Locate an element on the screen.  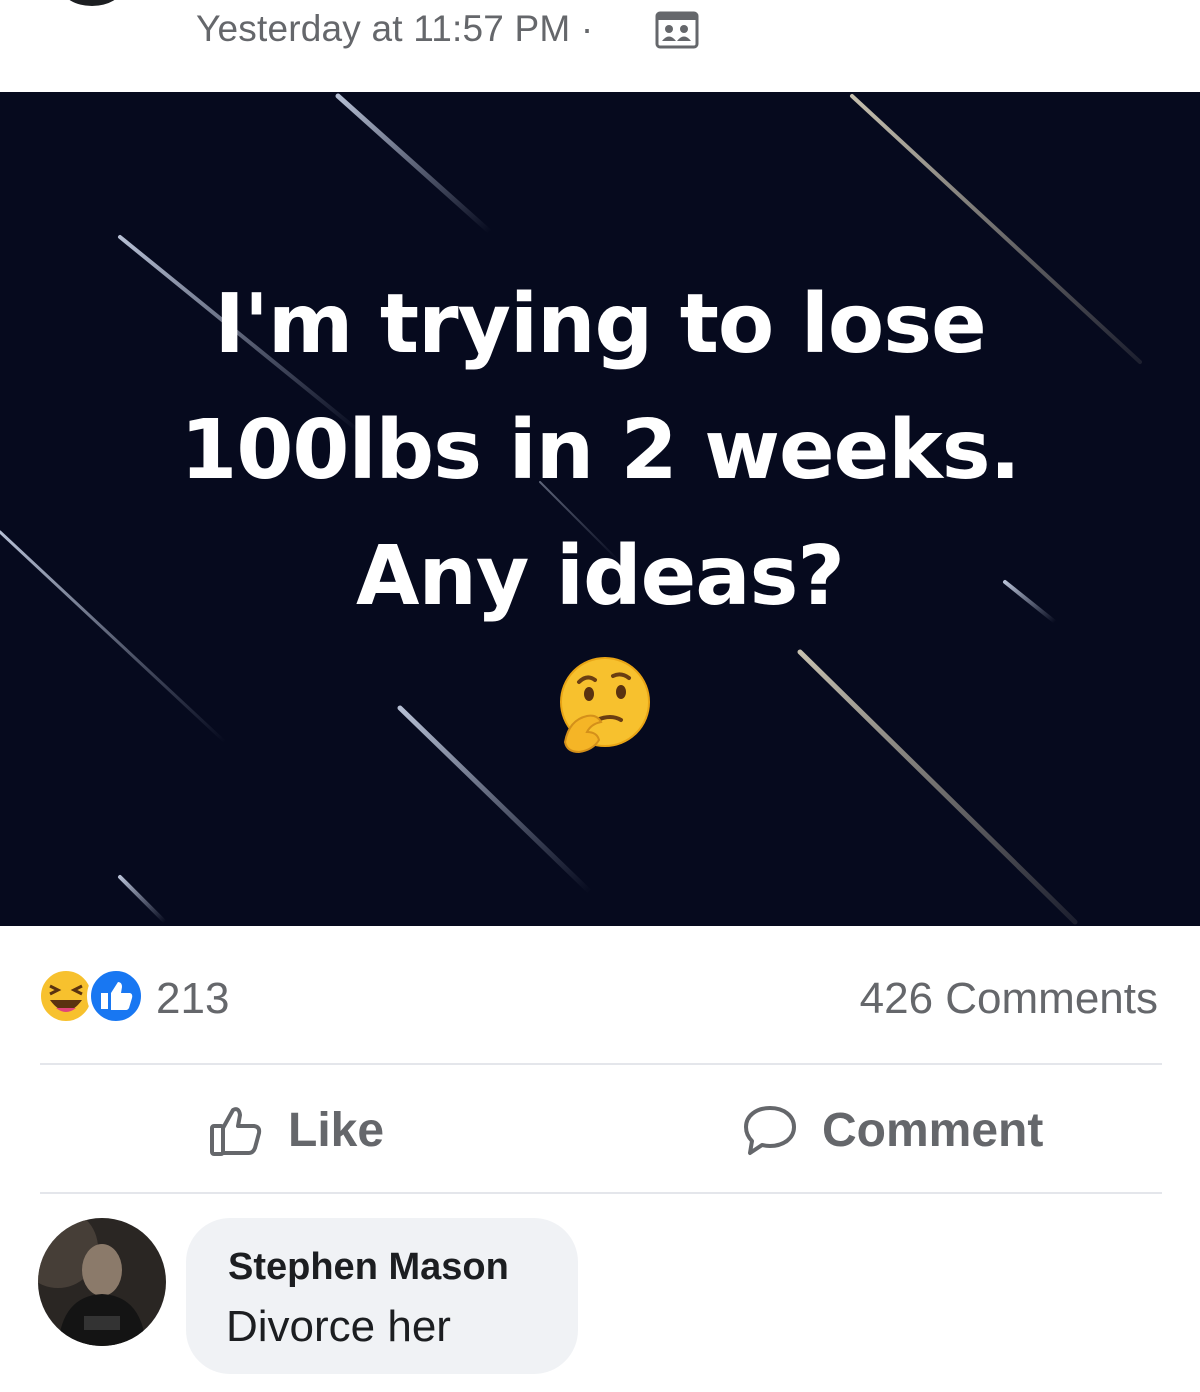
avatar-photo is located at coordinates (102, 1282).